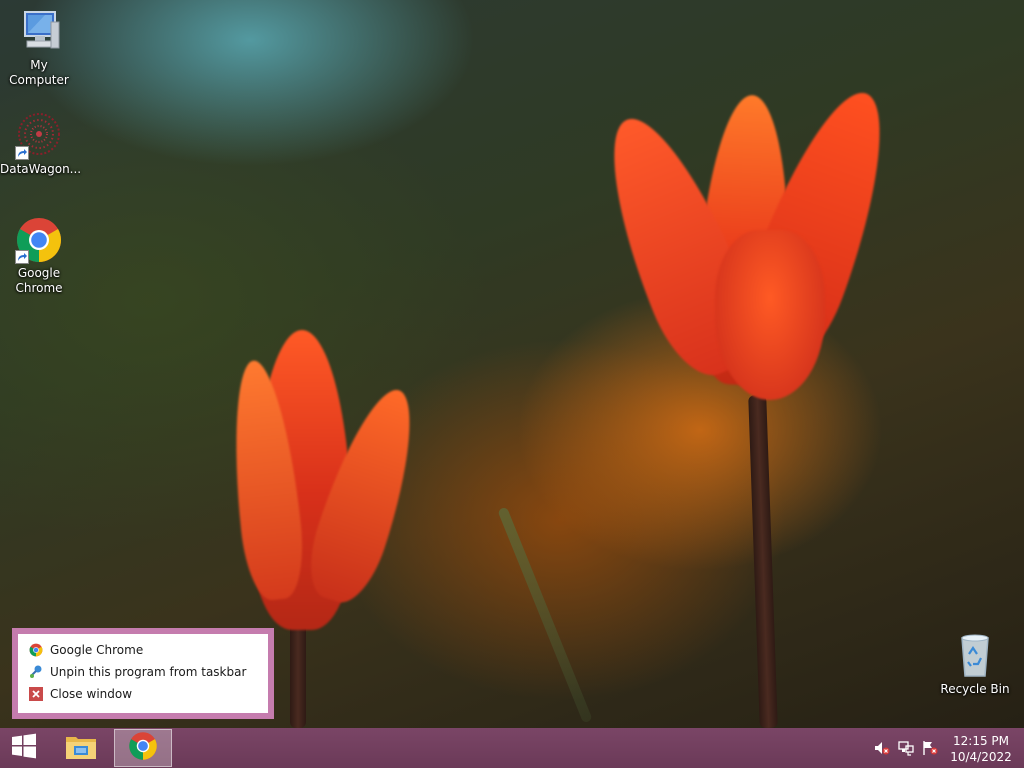  I want to click on computer-icon, so click(39, 32).